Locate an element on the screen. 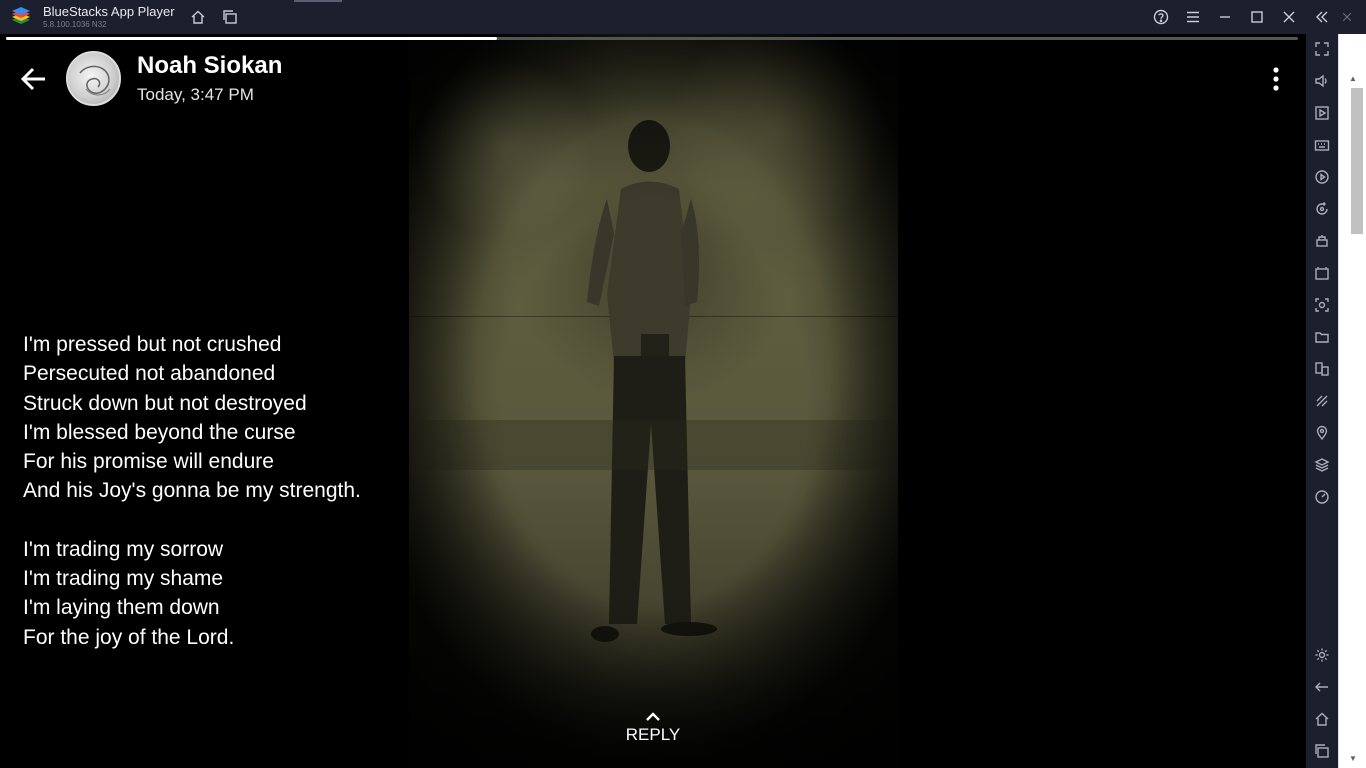  sender-name: Noah Siokan is located at coordinates (210, 65).